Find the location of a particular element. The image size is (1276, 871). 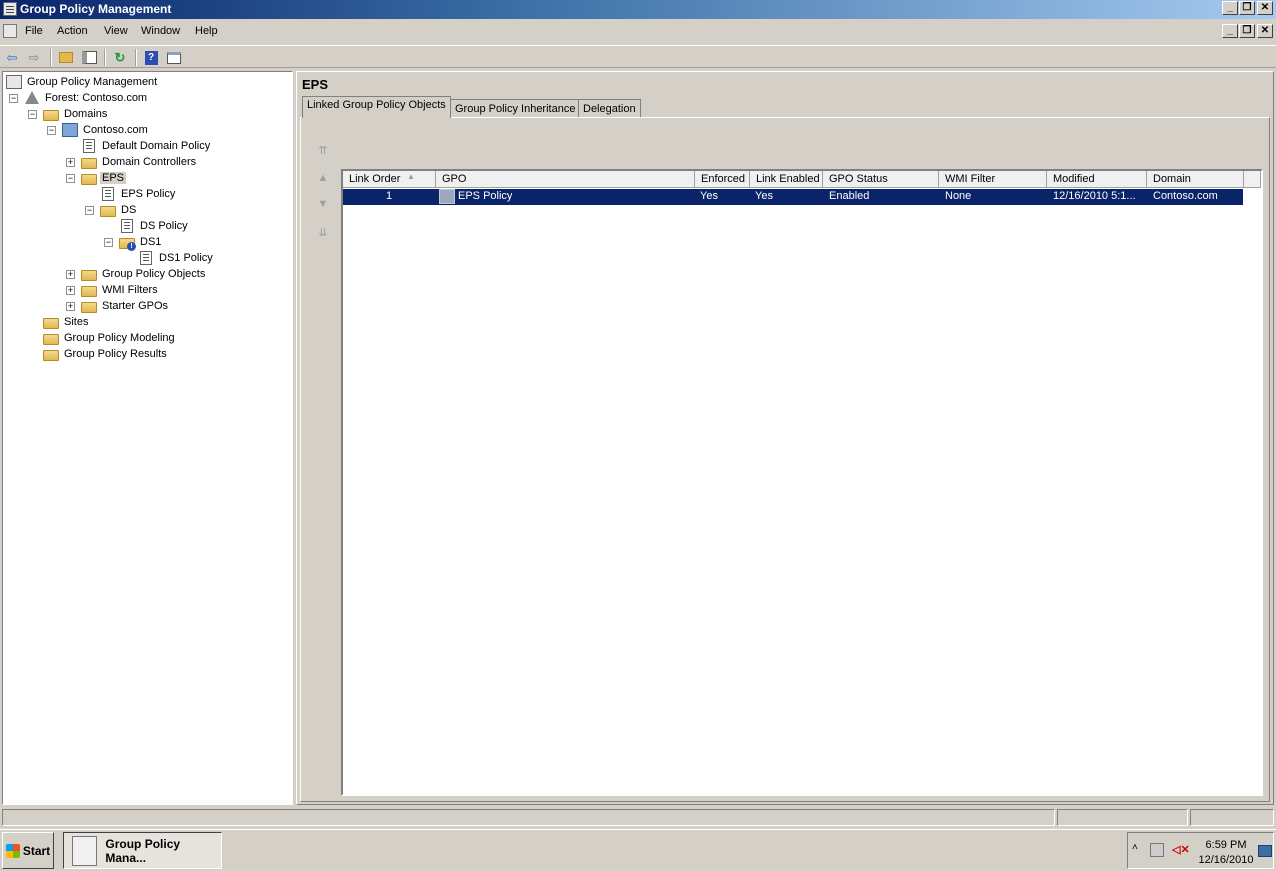

menu-bar: File Action View Window Help _ ❐ ✕ is located at coordinates (638, 32).